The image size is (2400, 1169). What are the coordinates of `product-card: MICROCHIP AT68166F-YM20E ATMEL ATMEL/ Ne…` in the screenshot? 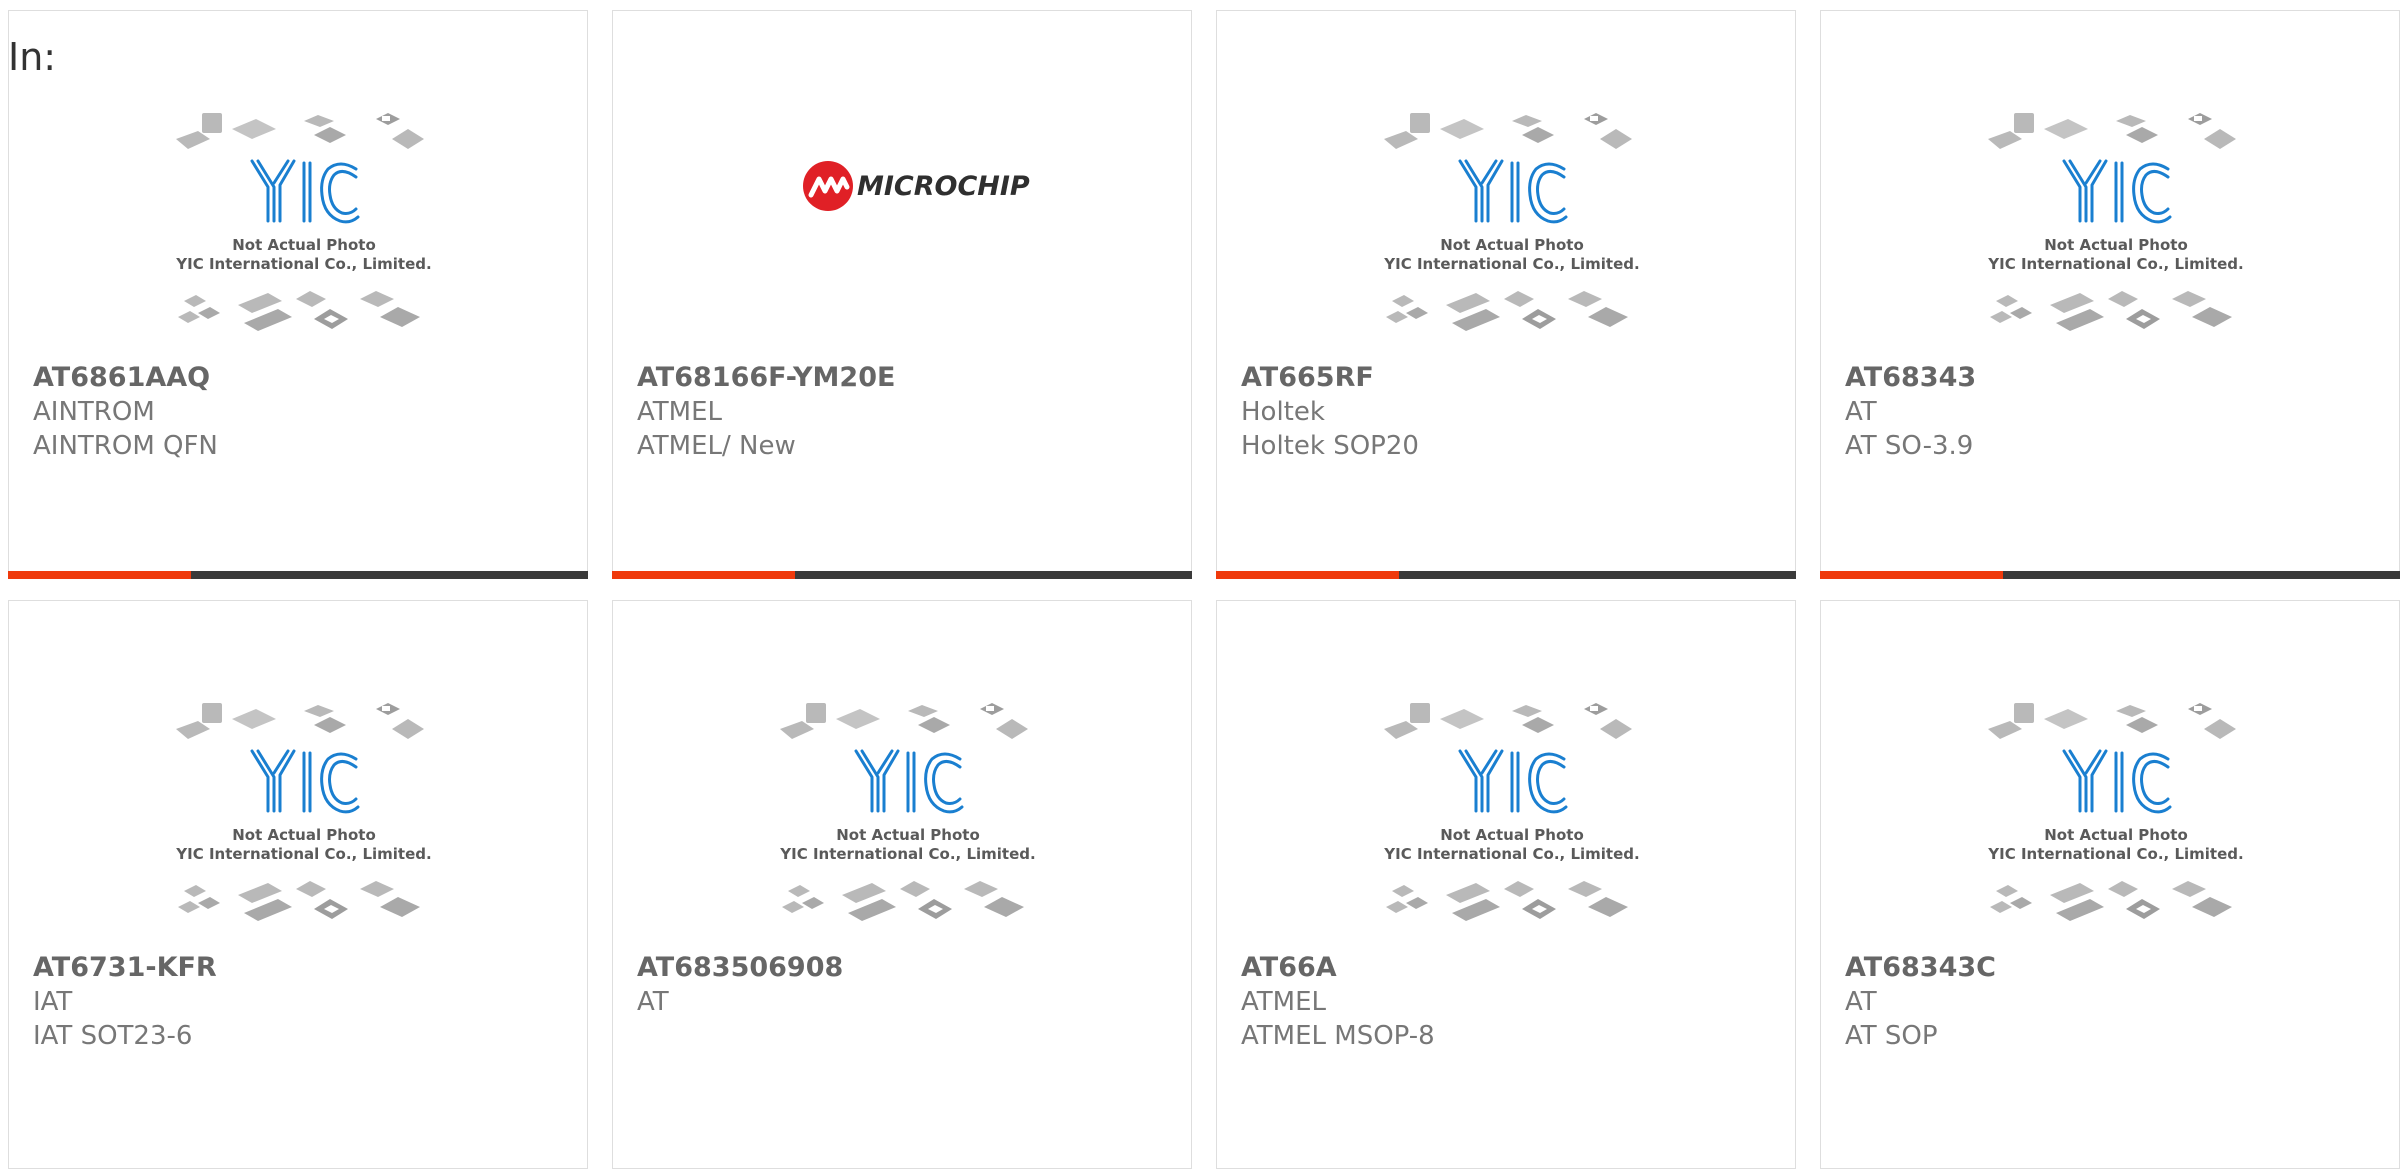 It's located at (902, 294).